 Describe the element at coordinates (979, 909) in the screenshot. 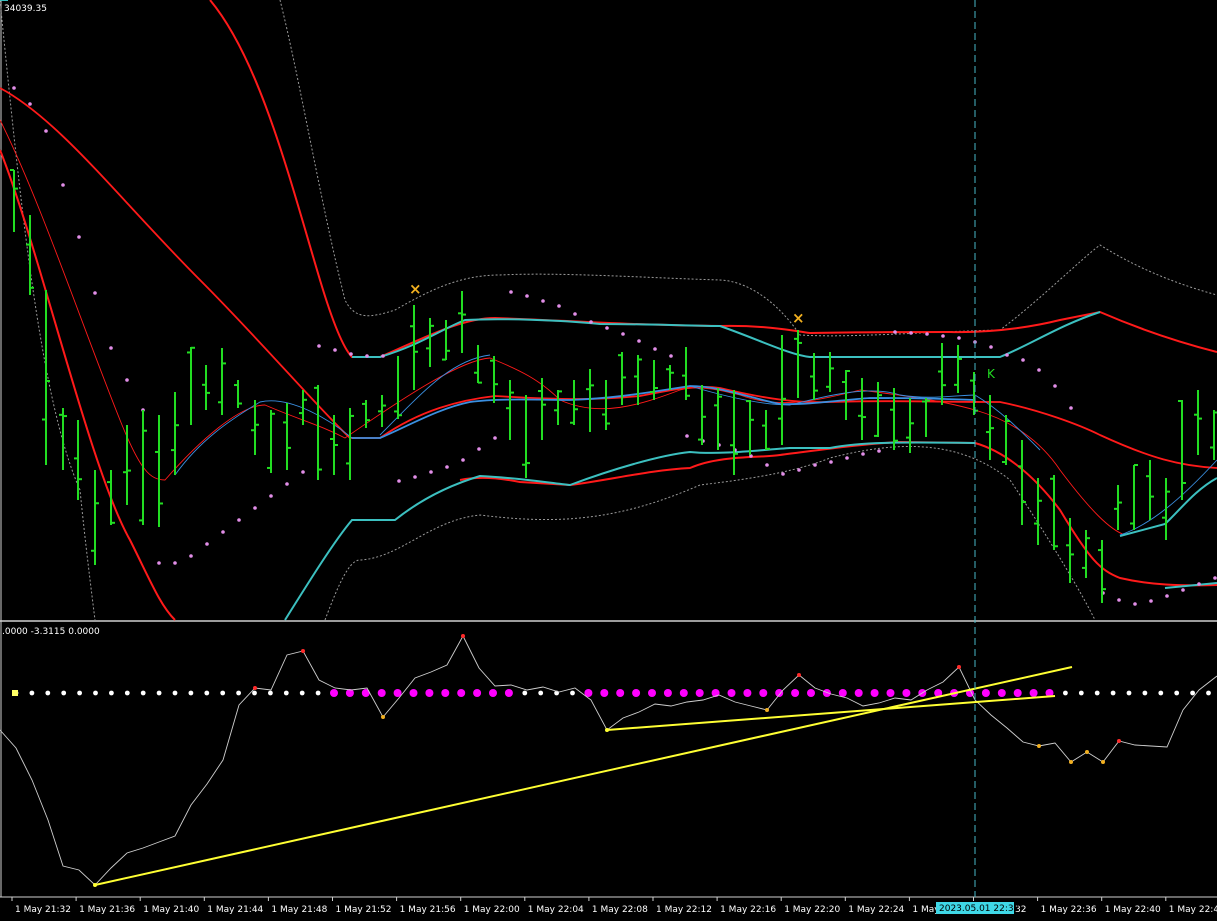

I see `crosshair-time-label: 2023.05.01 22:32` at that location.